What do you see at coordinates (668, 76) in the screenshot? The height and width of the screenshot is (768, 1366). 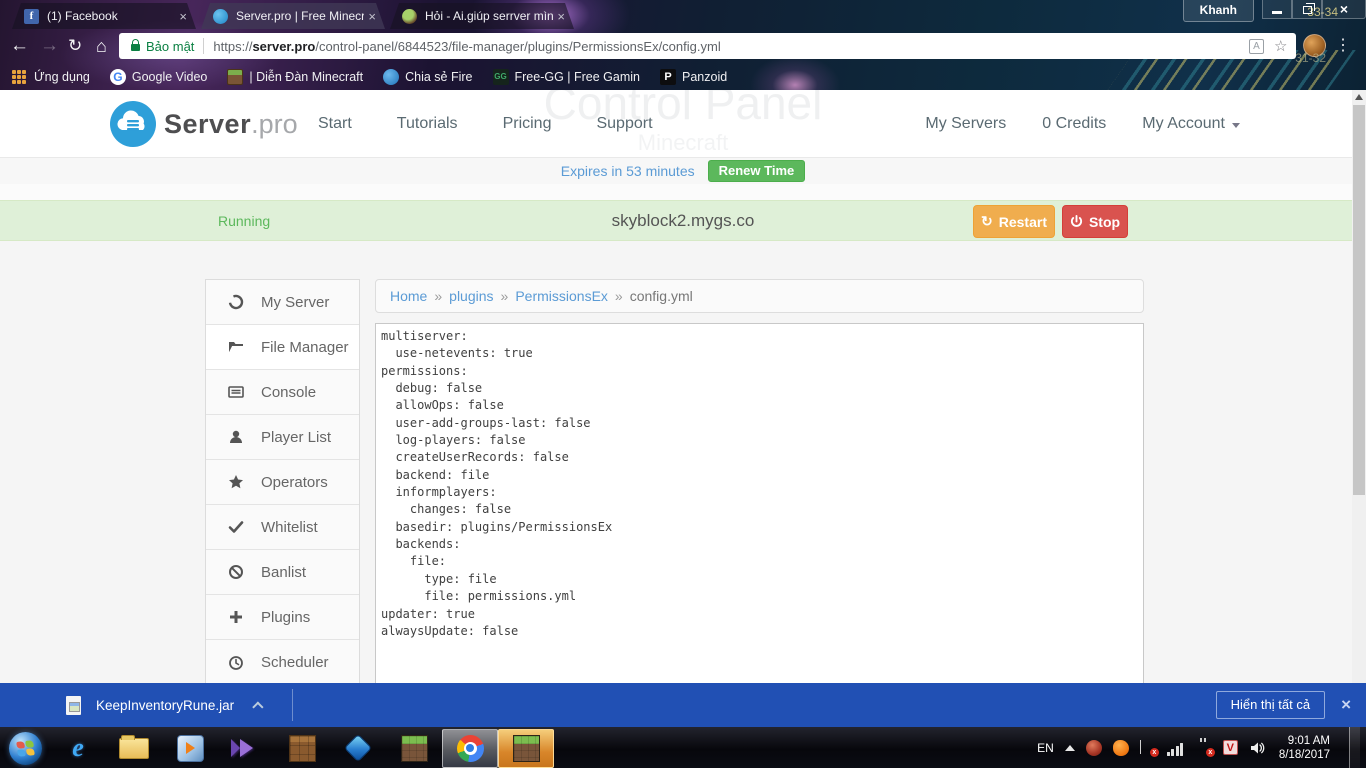 I see `panzoid-icon: P` at bounding box center [668, 76].